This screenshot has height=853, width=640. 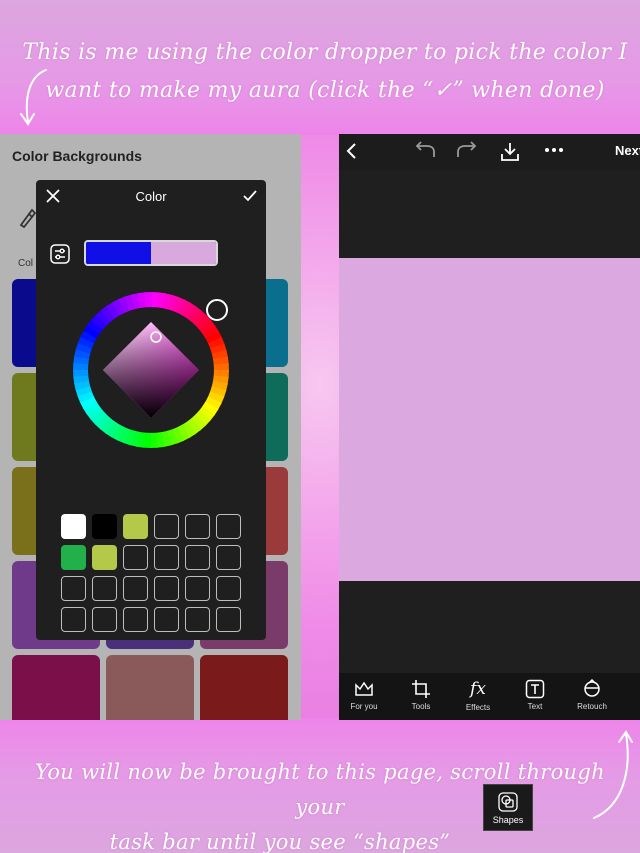 I want to click on screen-title: Color Backgrounds, so click(x=77, y=156).